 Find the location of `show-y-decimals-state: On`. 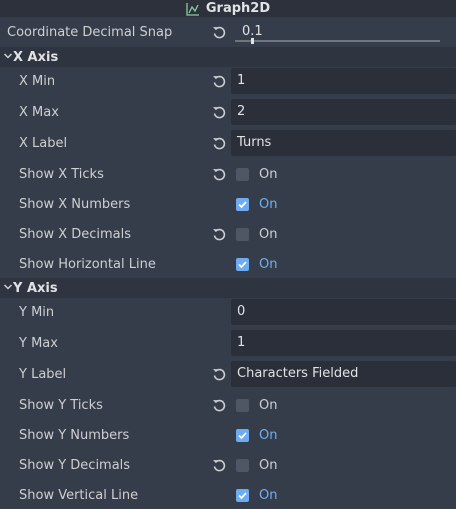

show-y-decimals-state: On is located at coordinates (268, 465).